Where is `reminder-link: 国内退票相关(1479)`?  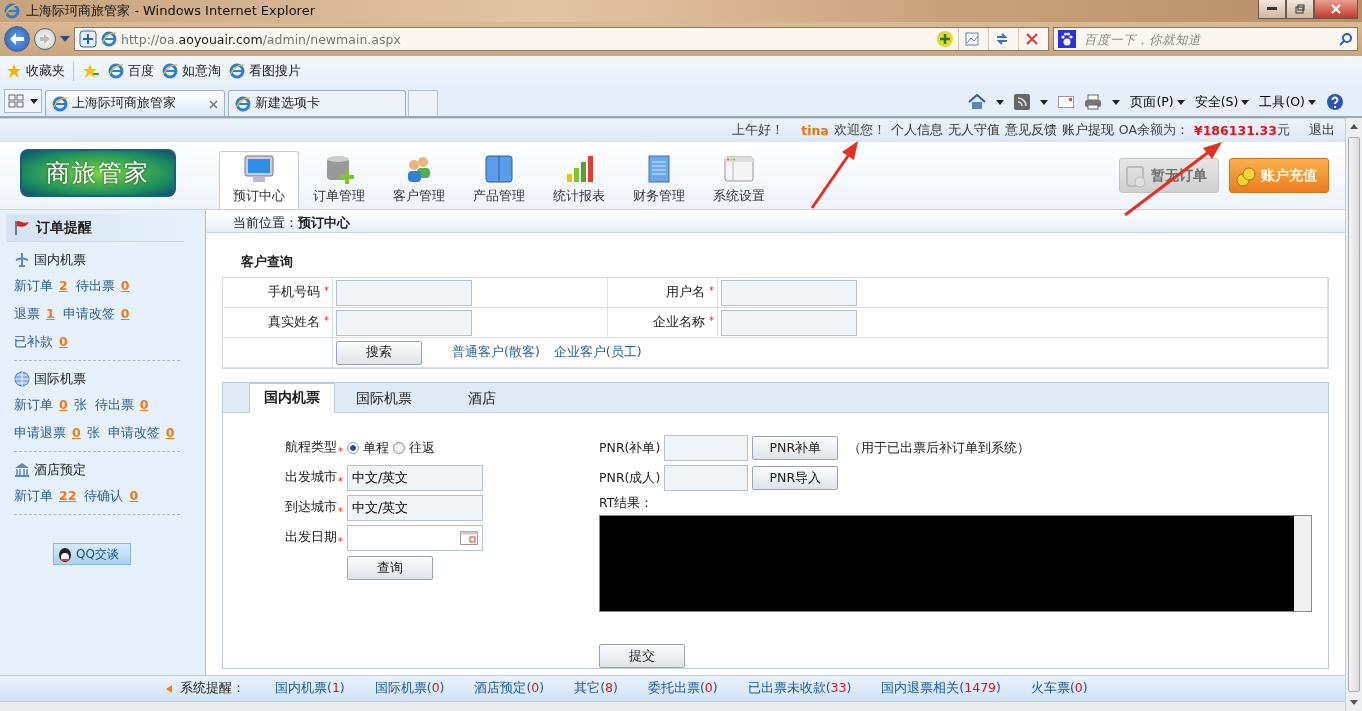 reminder-link: 国内退票相关(1479) is located at coordinates (941, 688).